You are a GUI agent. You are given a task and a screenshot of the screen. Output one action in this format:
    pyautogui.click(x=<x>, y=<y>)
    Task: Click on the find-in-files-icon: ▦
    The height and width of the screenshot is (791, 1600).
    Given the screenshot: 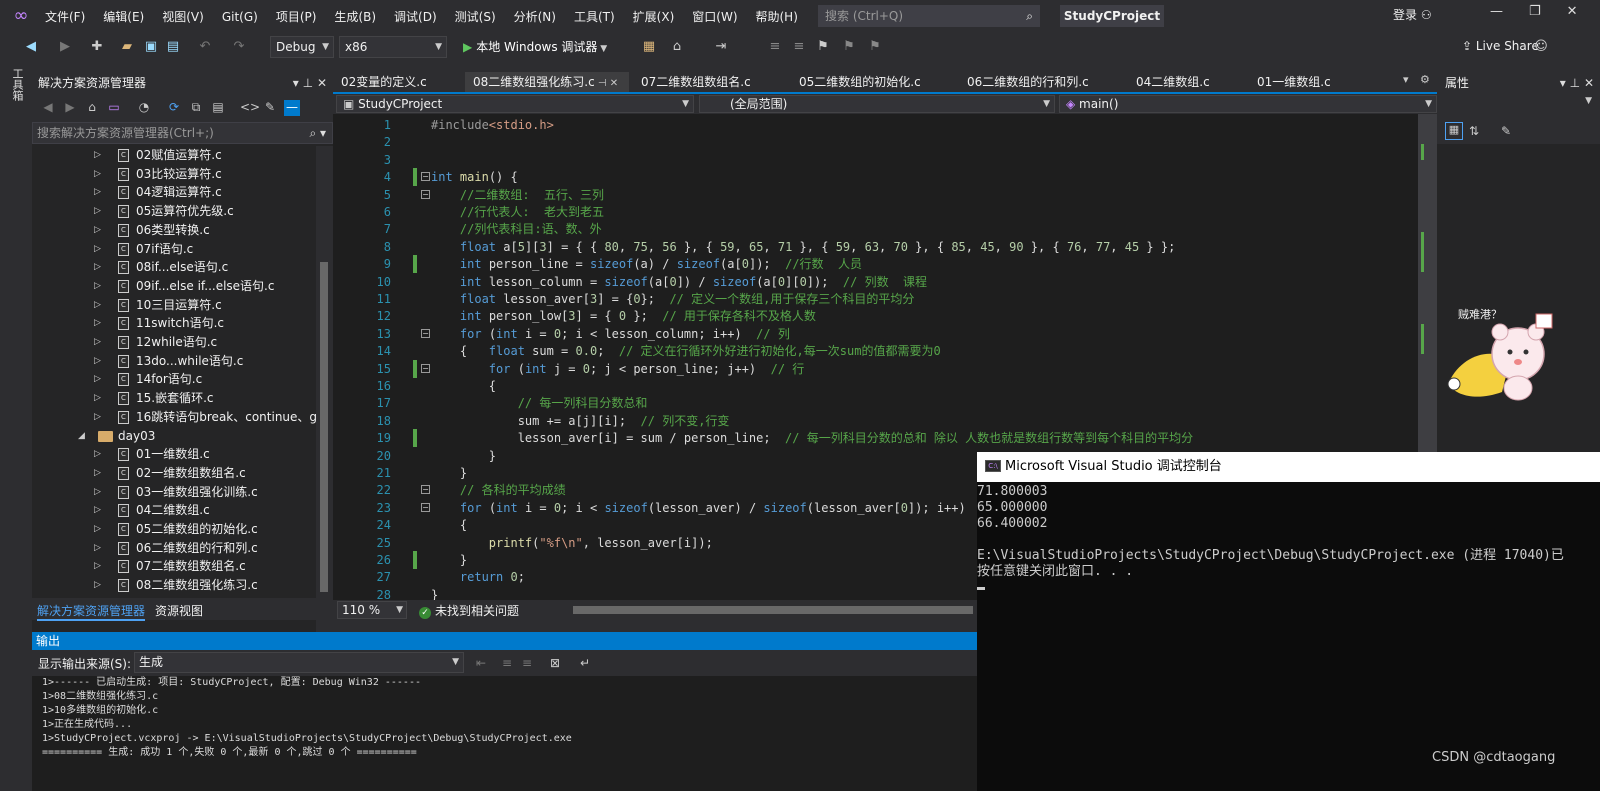 What is the action you would take?
    pyautogui.click(x=649, y=47)
    